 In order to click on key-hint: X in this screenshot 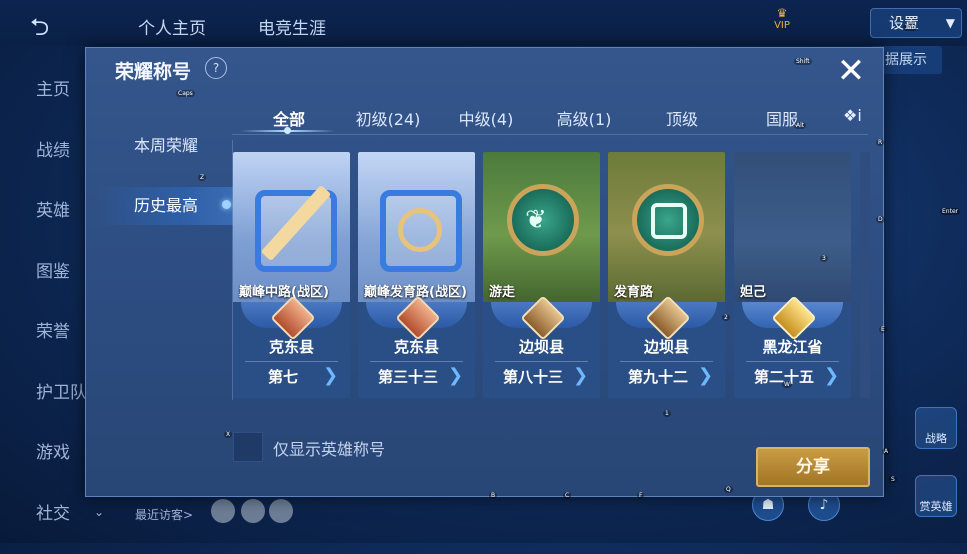, I will do `click(228, 434)`.